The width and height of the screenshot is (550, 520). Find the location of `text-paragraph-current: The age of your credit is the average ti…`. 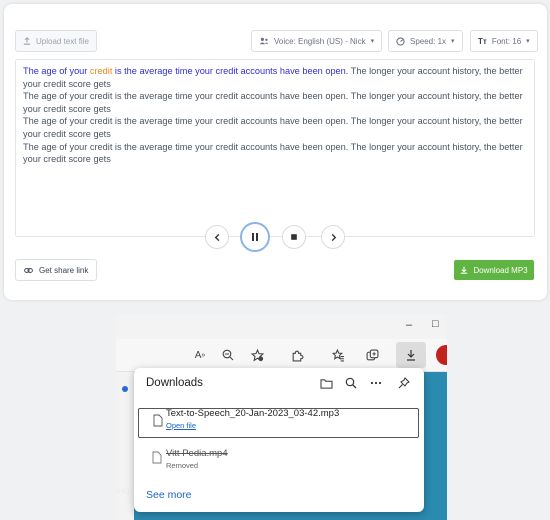

text-paragraph-current: The age of your credit is the average ti… is located at coordinates (275, 77).